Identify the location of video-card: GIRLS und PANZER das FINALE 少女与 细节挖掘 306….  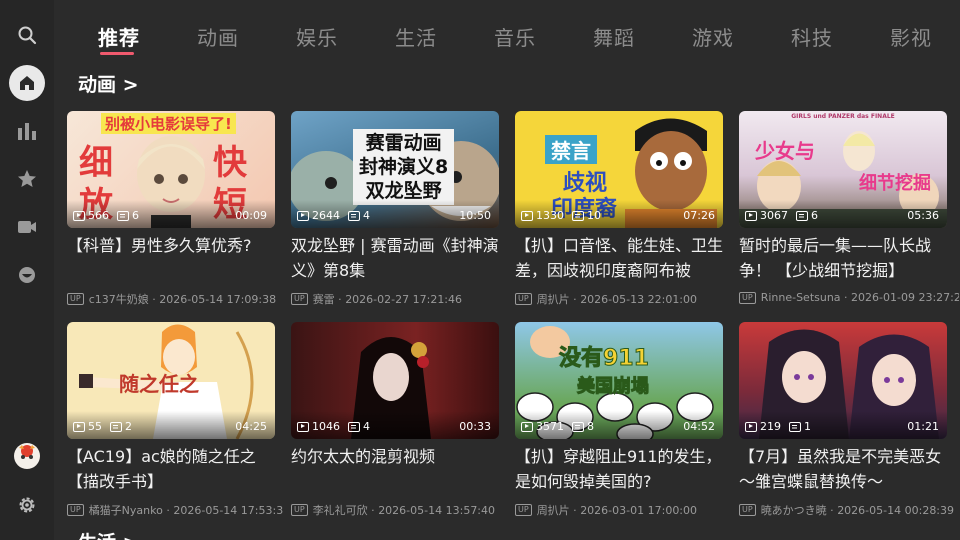
(849, 207).